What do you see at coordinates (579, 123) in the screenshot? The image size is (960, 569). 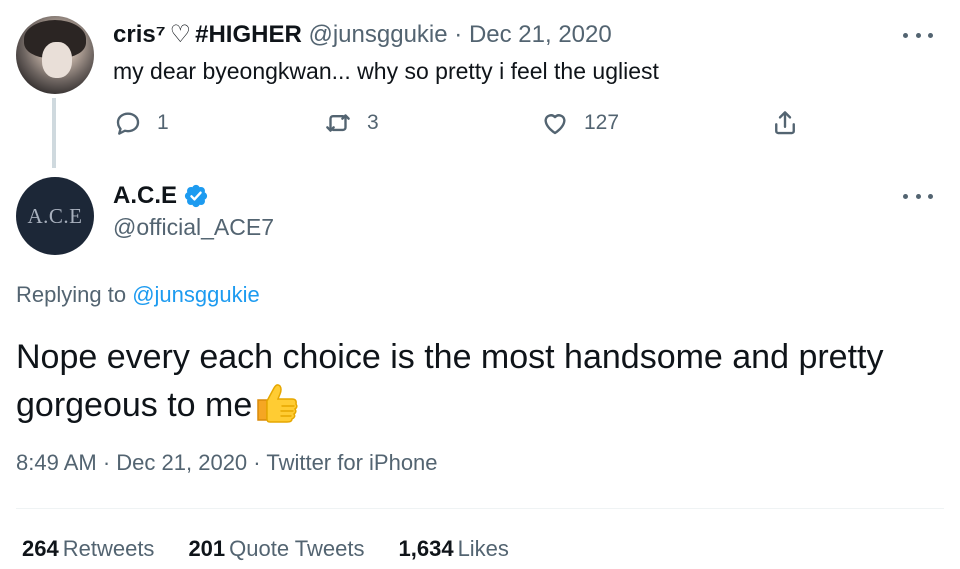 I see `like-button: 127` at bounding box center [579, 123].